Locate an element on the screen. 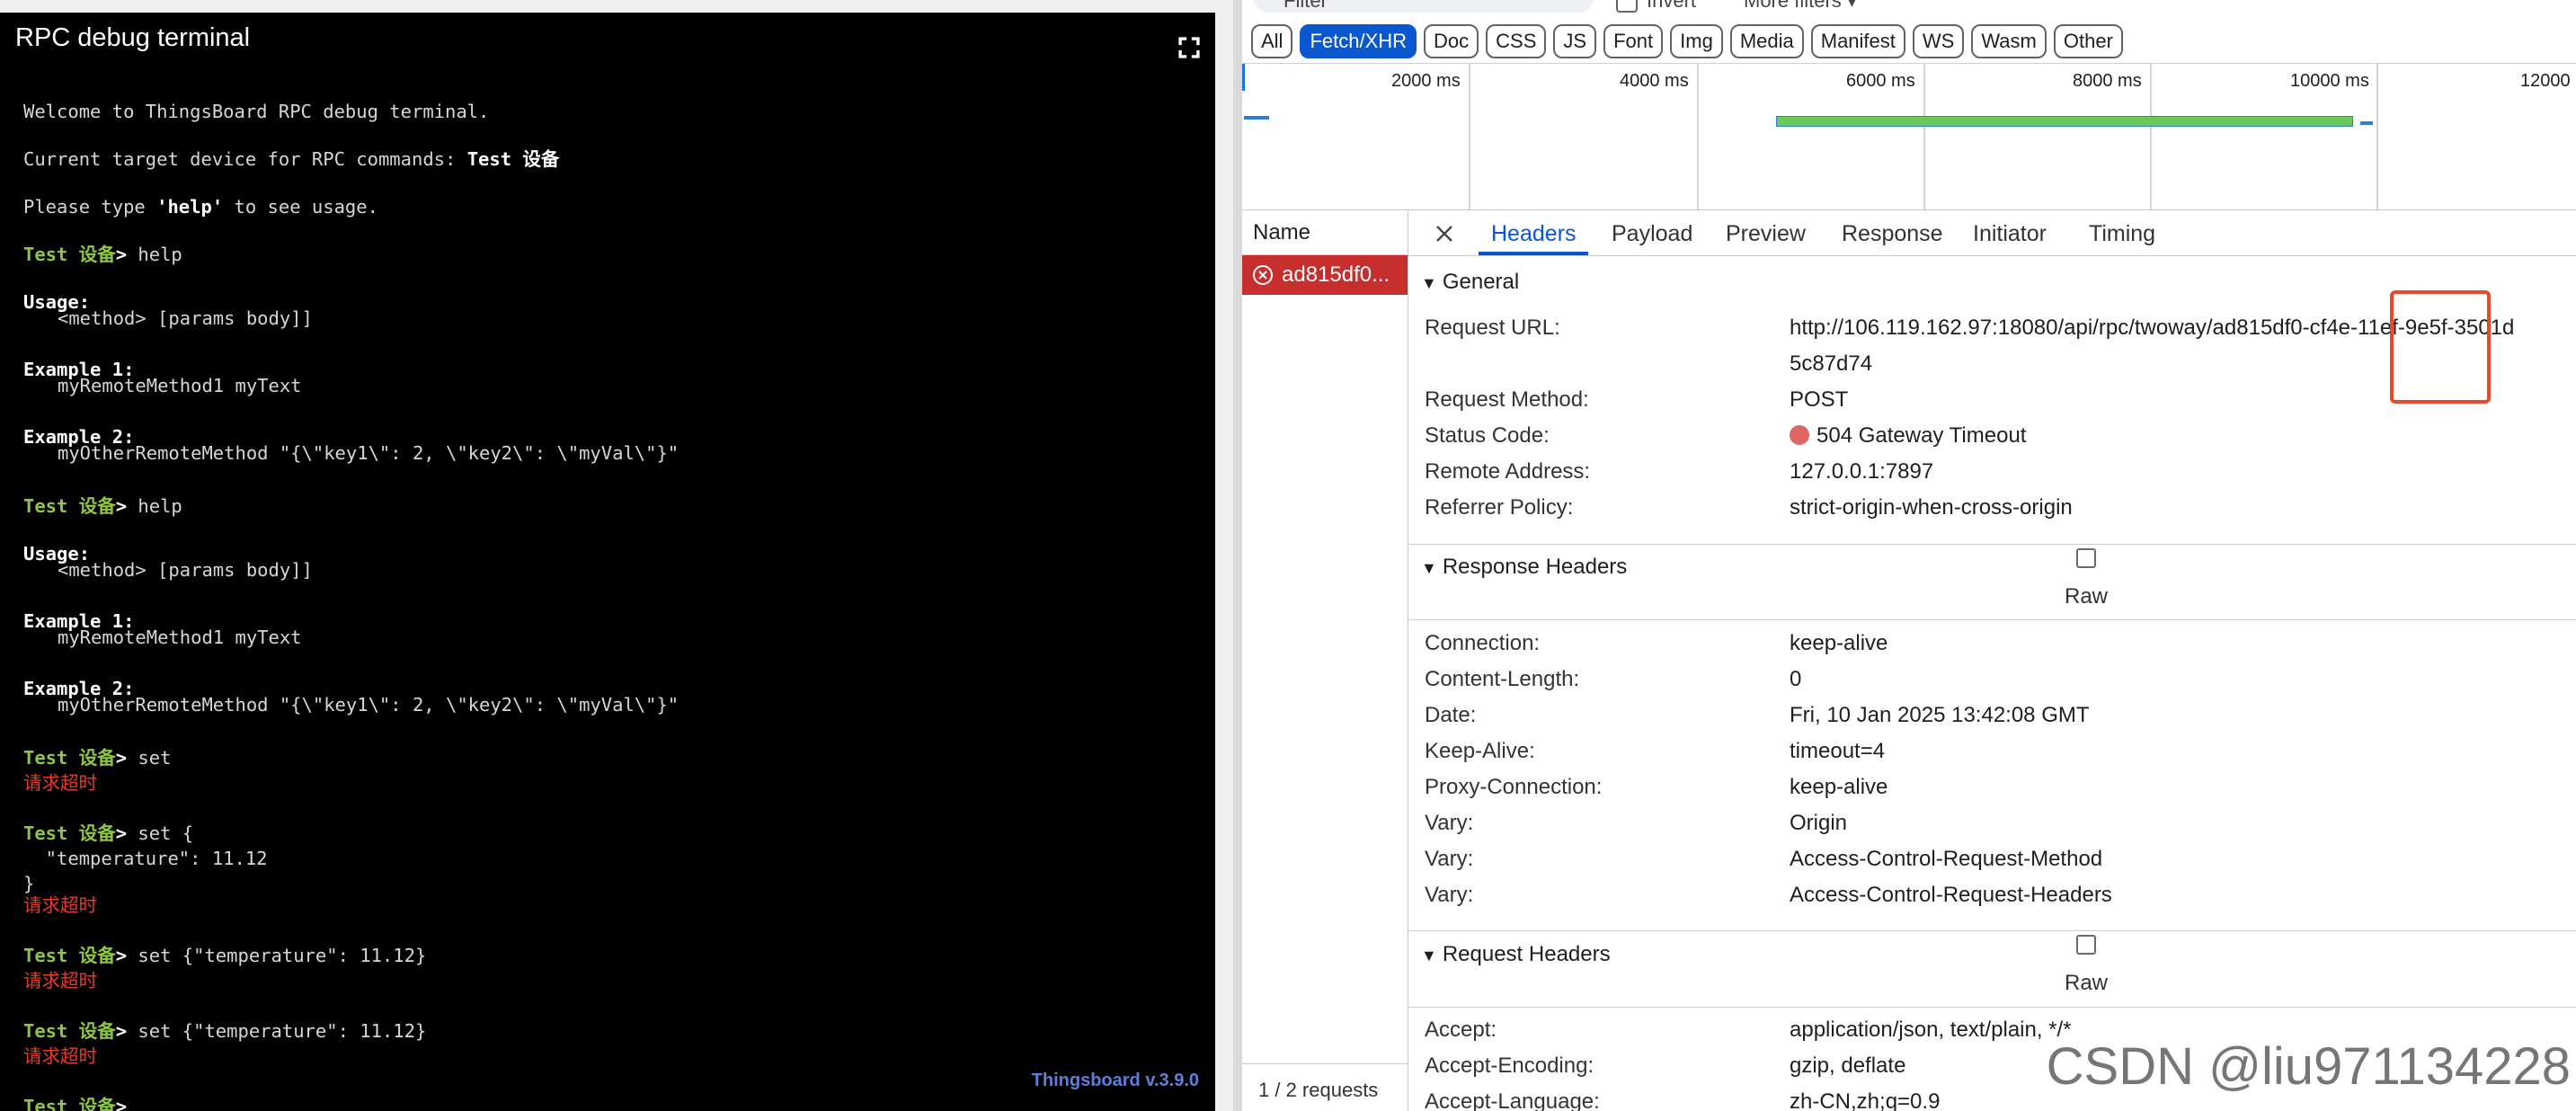 Image resolution: width=2576 pixels, height=1111 pixels. header-key: Connection: is located at coordinates (1483, 643).